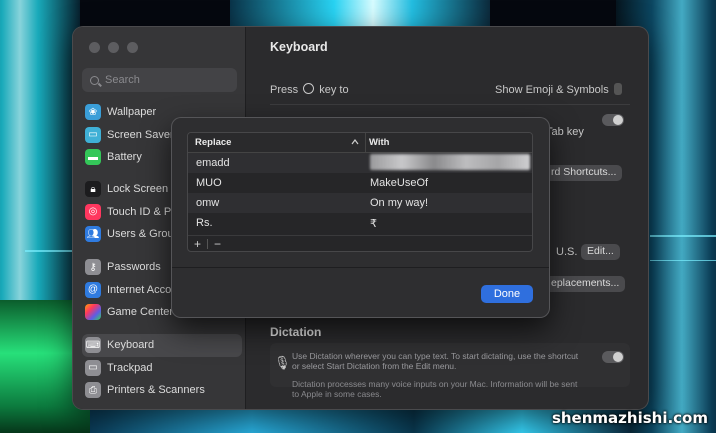 This screenshot has height=433, width=716. I want to click on replace-cell: emadd, so click(213, 163).